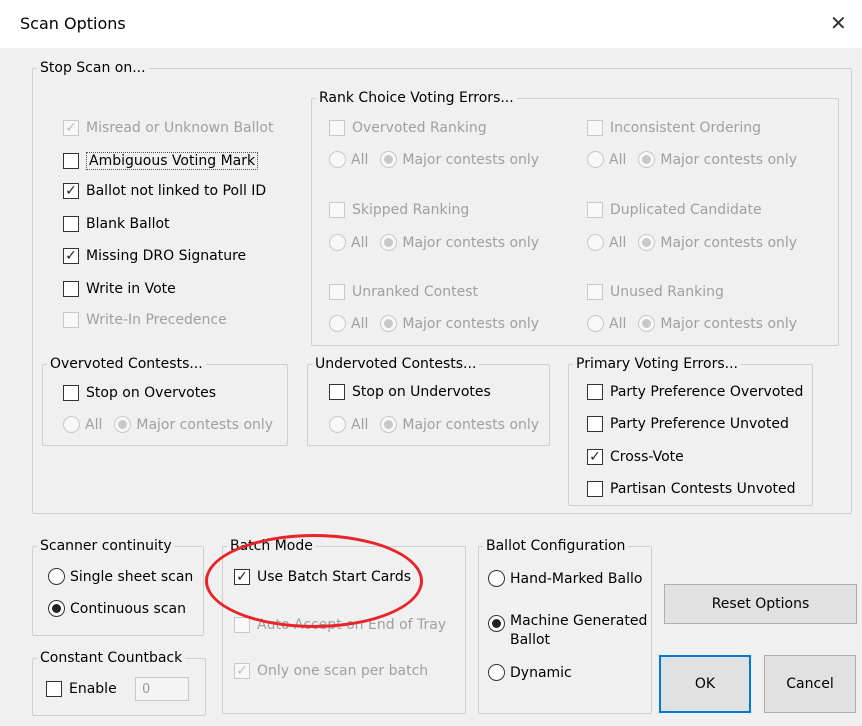 This screenshot has width=862, height=726. I want to click on cancel-button: Cancel, so click(810, 684).